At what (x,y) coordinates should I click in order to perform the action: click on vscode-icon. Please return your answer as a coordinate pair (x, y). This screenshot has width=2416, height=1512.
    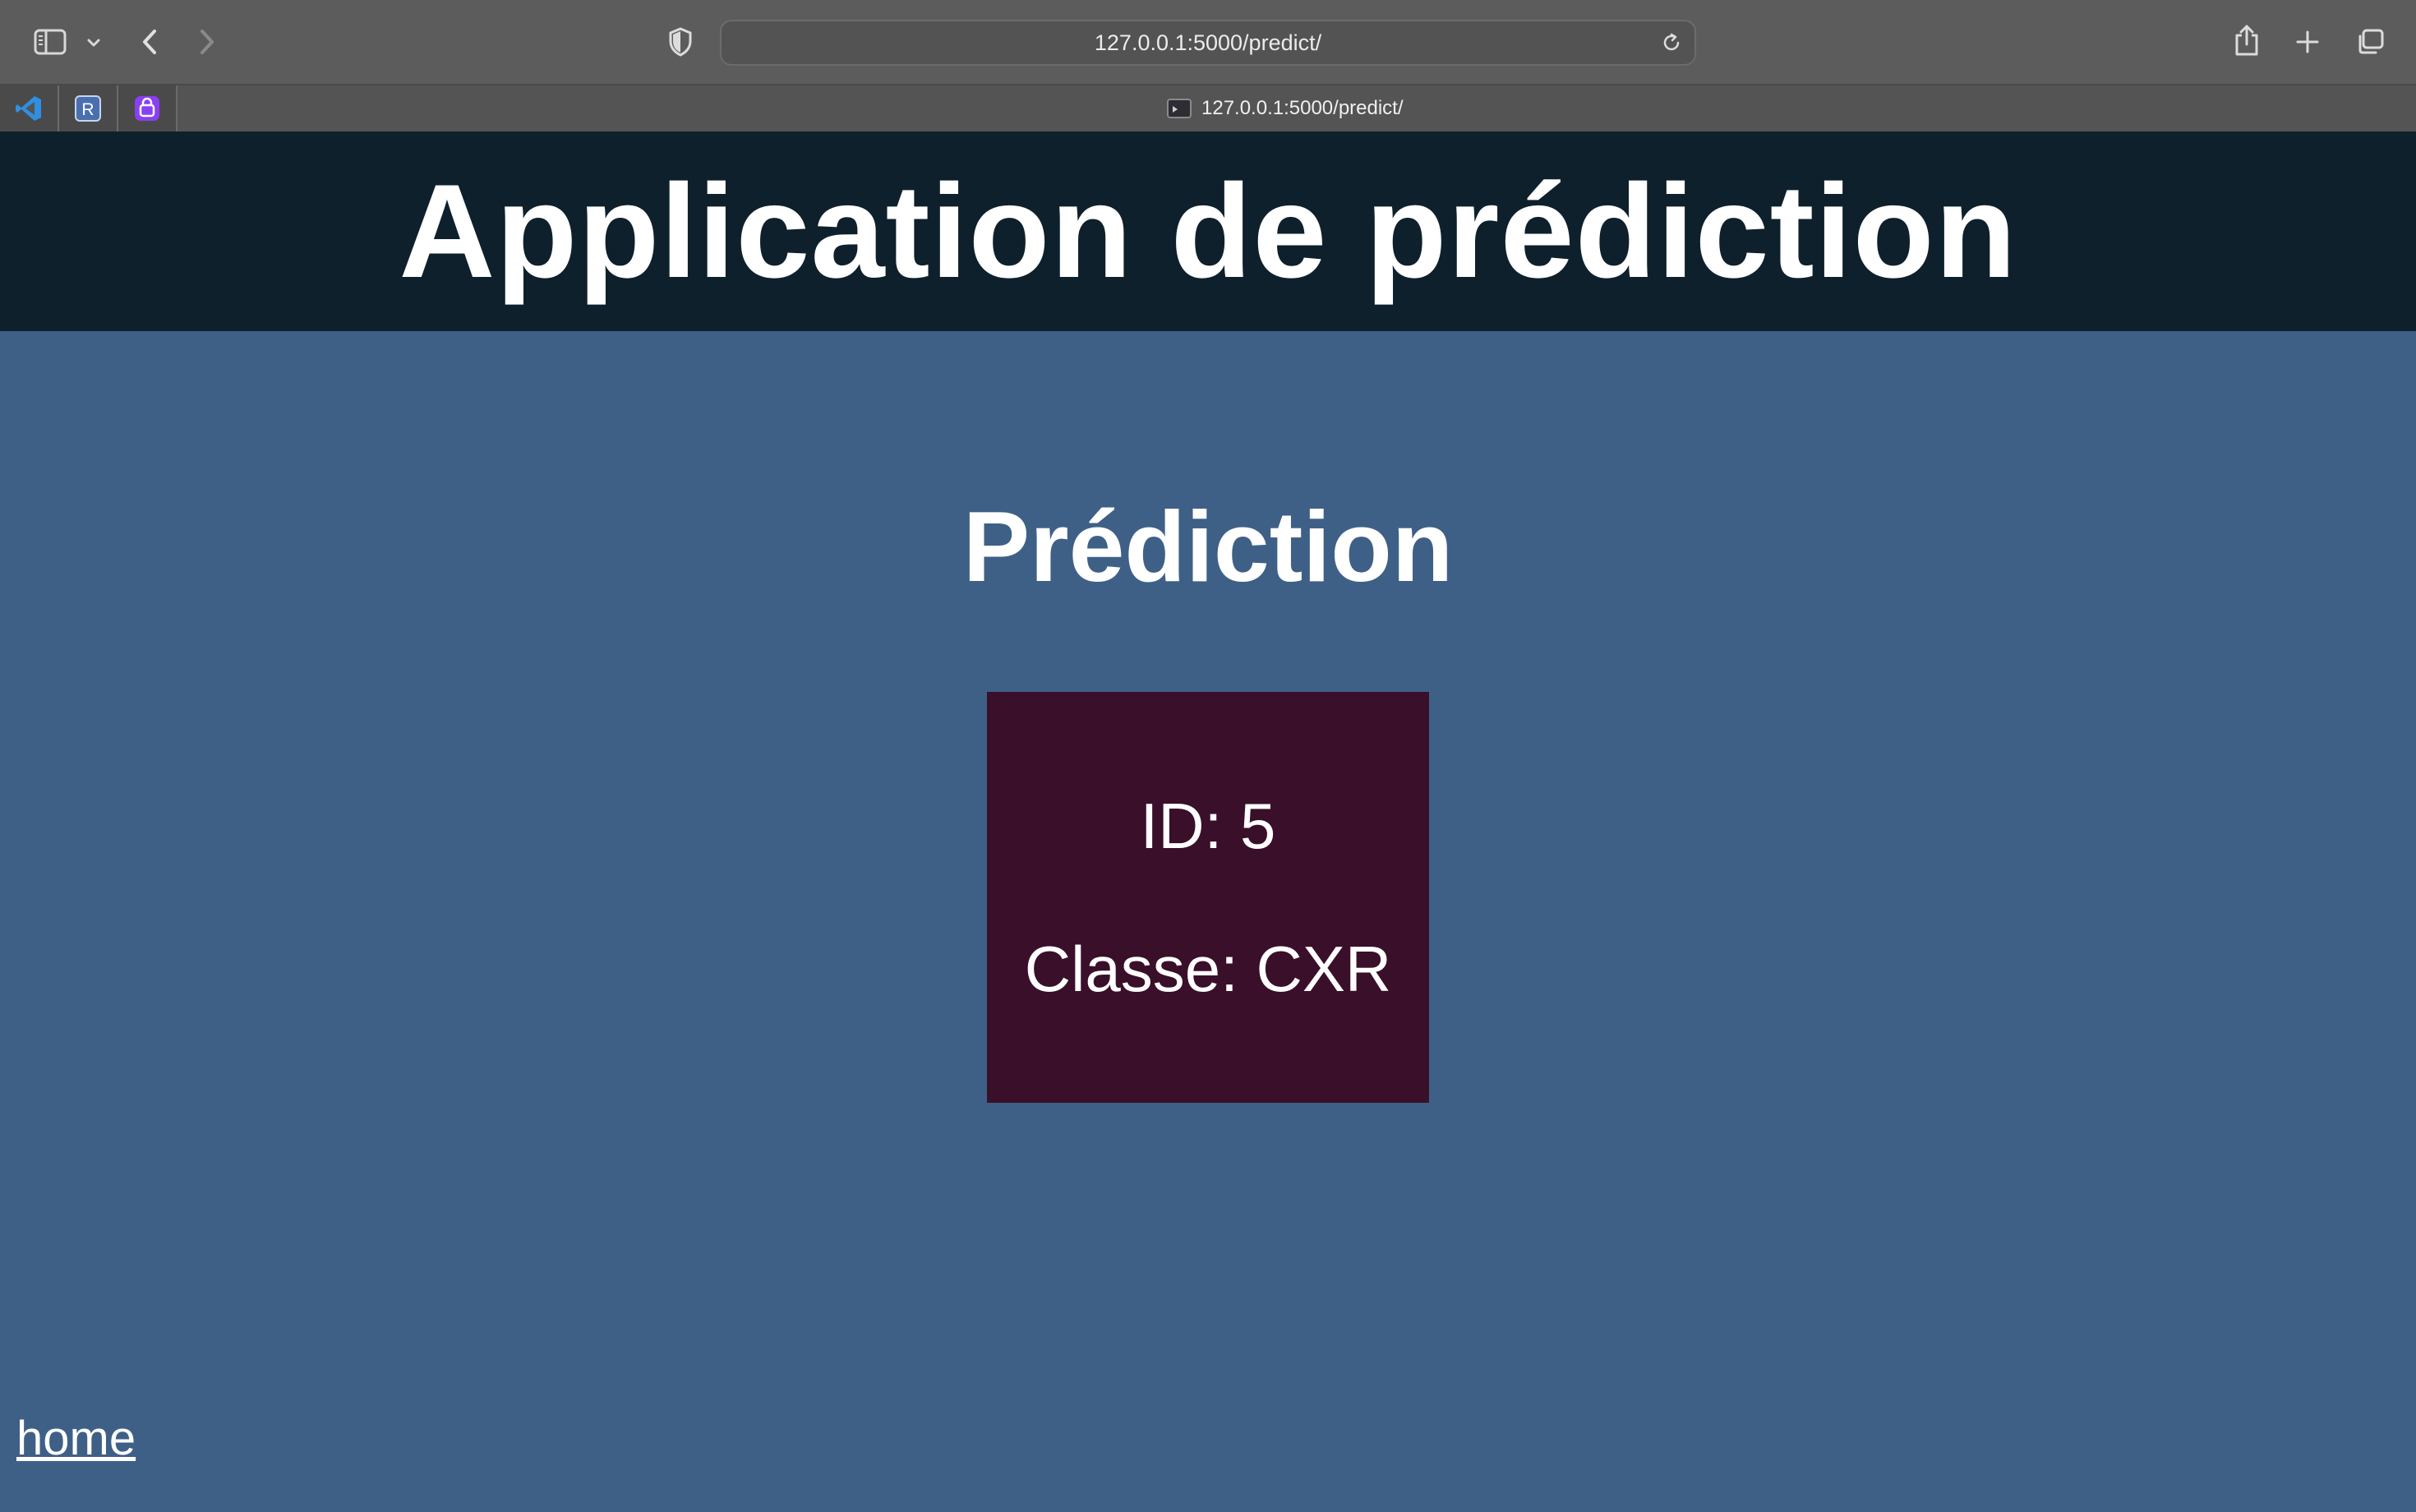
    Looking at the image, I should click on (28, 108).